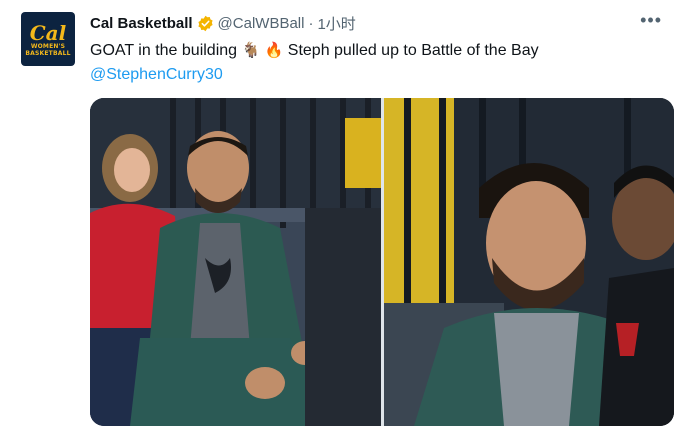 The image size is (684, 430). What do you see at coordinates (48, 46) in the screenshot?
I see `avatar-line1: WOMEN'S` at bounding box center [48, 46].